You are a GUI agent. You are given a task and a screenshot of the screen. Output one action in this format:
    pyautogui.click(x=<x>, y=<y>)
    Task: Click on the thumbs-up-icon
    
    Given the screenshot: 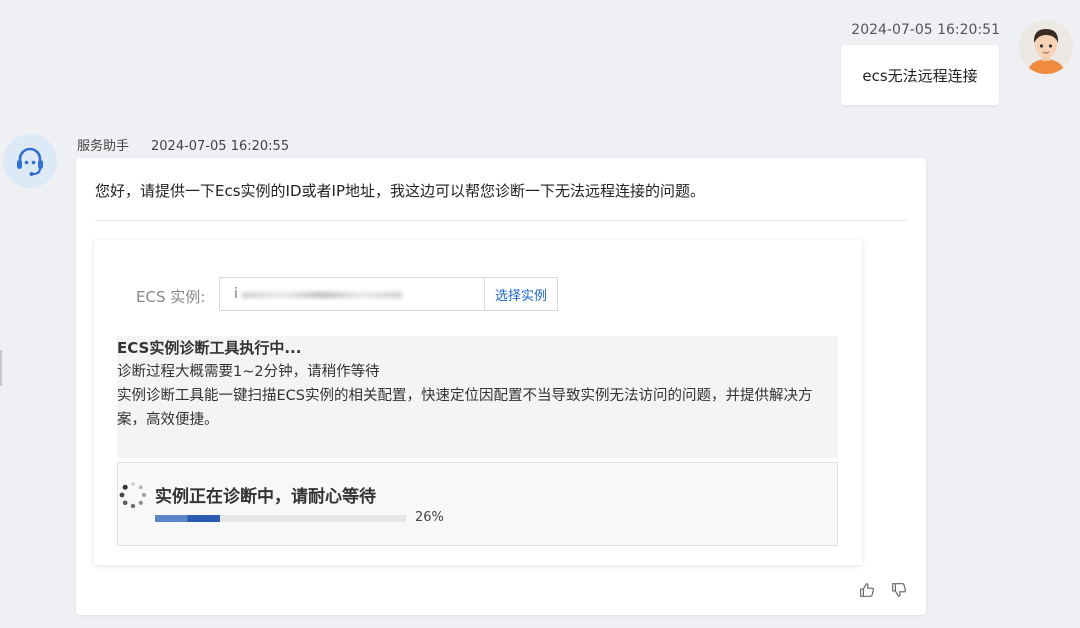 What is the action you would take?
    pyautogui.click(x=867, y=590)
    